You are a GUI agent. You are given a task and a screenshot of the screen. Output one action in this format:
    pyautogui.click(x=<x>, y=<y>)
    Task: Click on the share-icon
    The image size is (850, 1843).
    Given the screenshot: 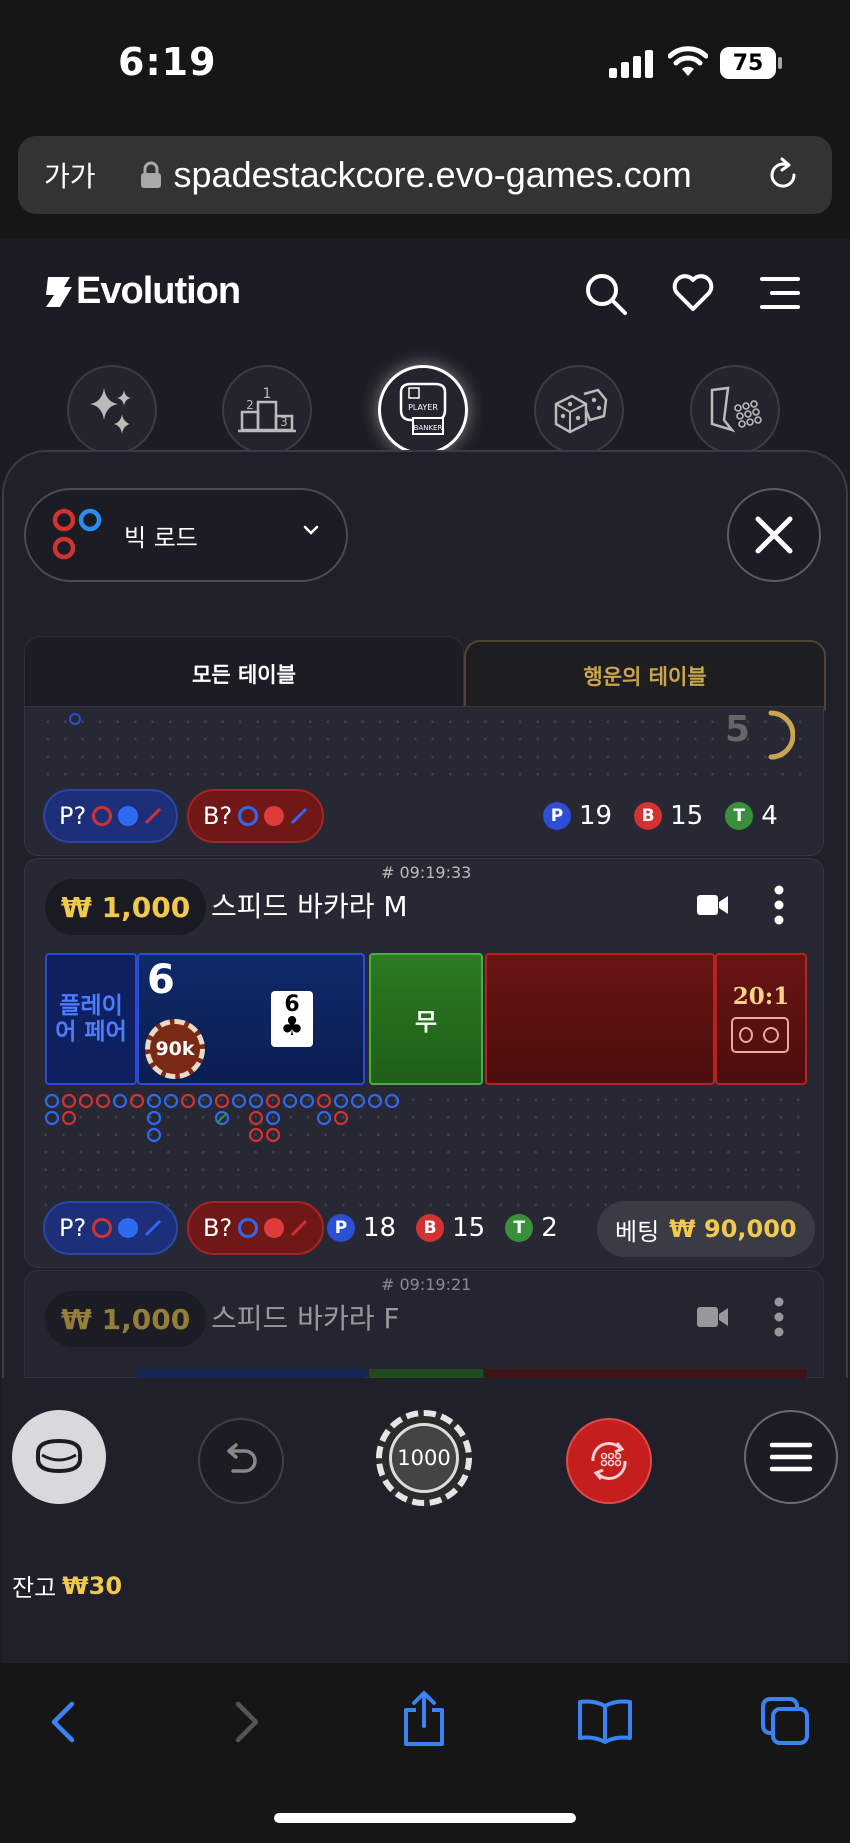 What is the action you would take?
    pyautogui.click(x=424, y=1719)
    